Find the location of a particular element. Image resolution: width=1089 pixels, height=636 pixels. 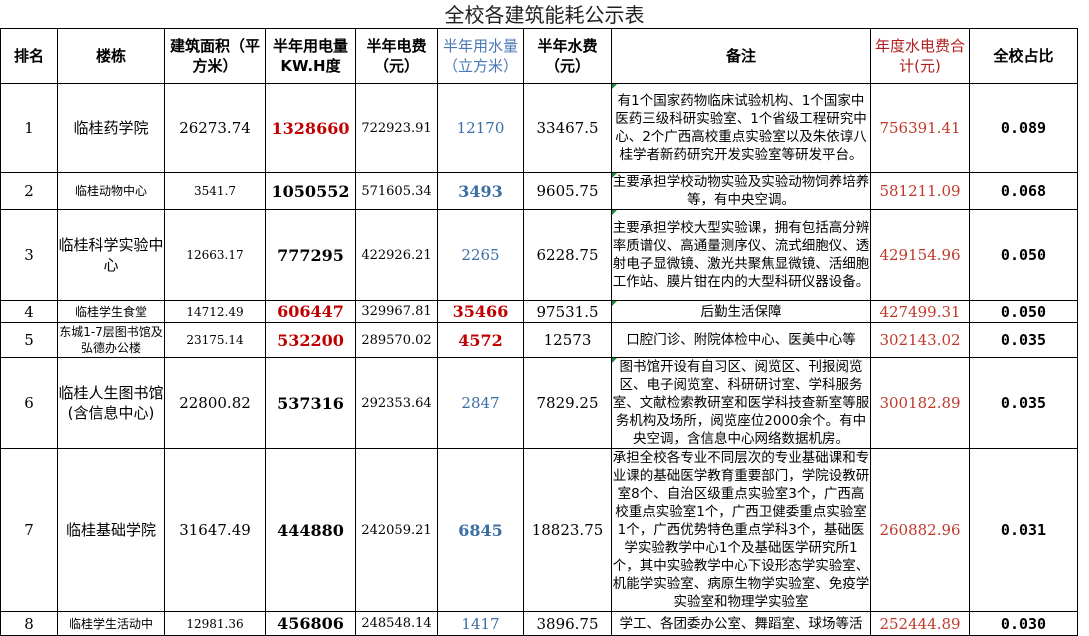

water-use-cell: 6845 is located at coordinates (480, 530).